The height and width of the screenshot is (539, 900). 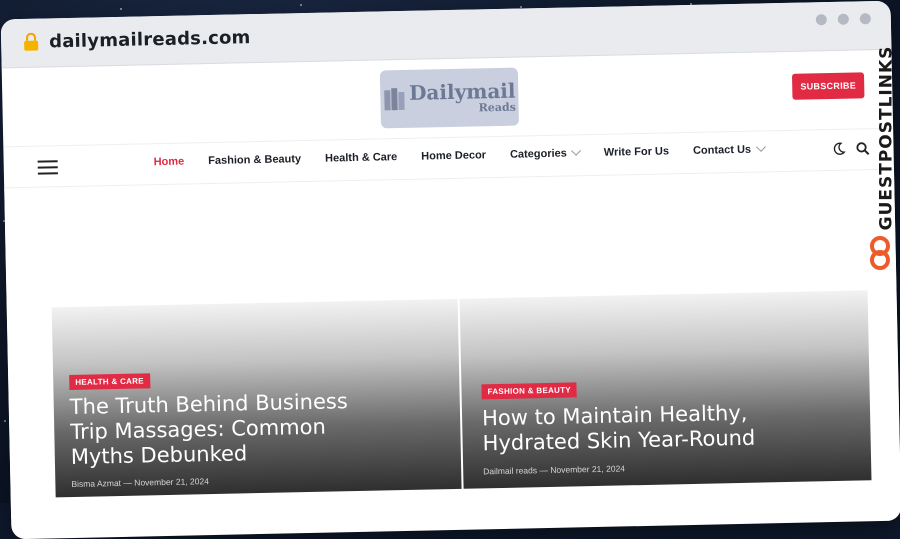 I want to click on post-meta: Dailmail reads — November 21, 2024, so click(x=554, y=469).